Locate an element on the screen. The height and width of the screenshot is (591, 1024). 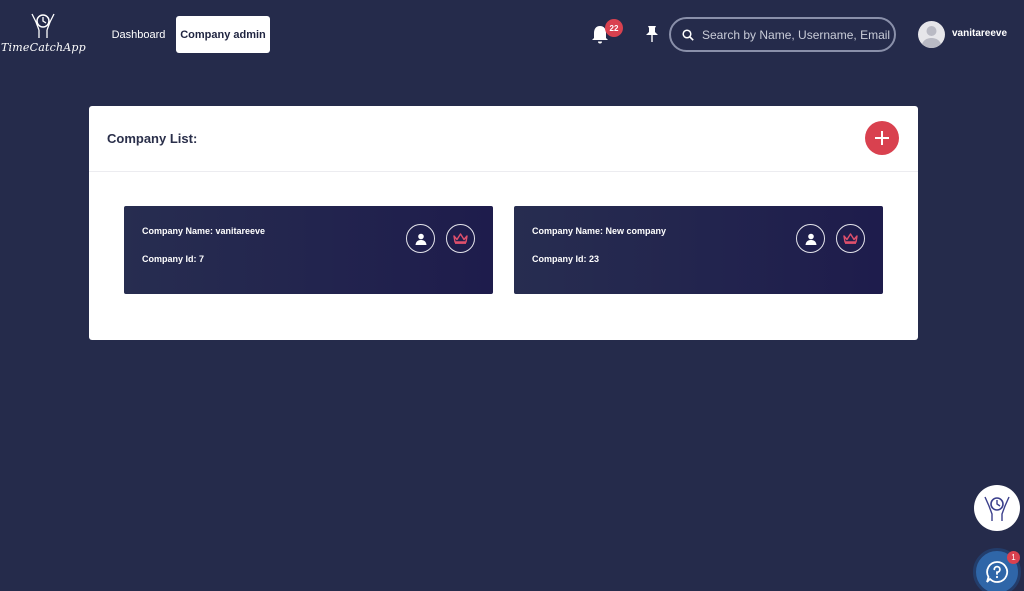
logo-text: TimeCatchApp is located at coordinates (43, 47).